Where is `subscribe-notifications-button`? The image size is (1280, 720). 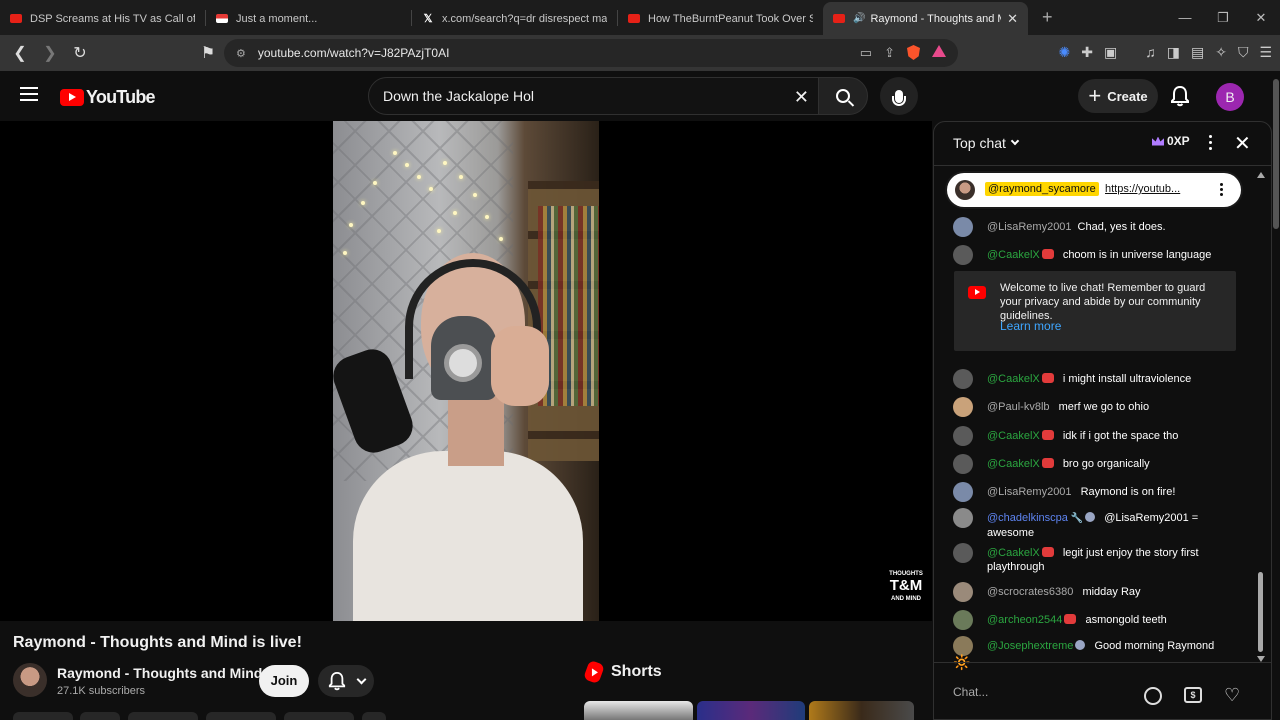
subscribe-notifications-button is located at coordinates (346, 681).